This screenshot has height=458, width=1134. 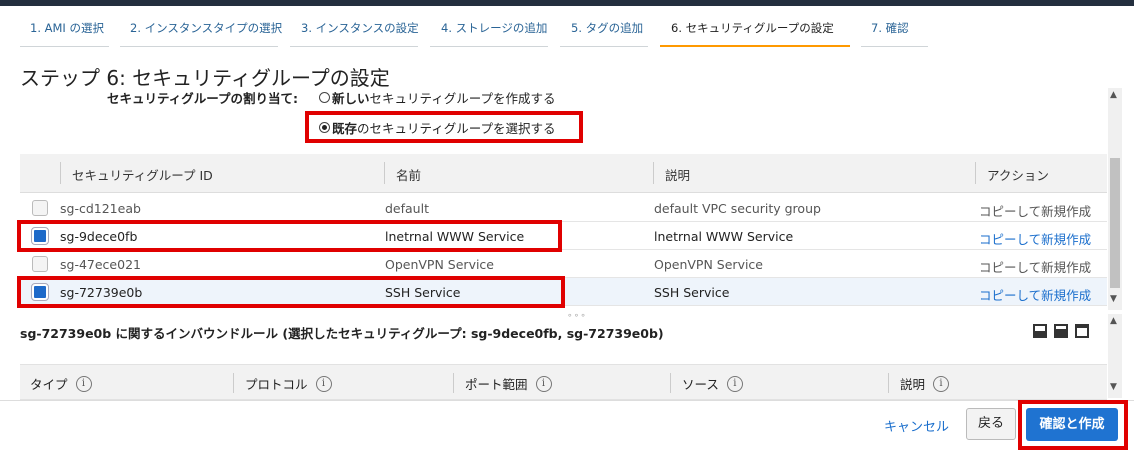 What do you see at coordinates (407, 208) in the screenshot?
I see `cell-name: default` at bounding box center [407, 208].